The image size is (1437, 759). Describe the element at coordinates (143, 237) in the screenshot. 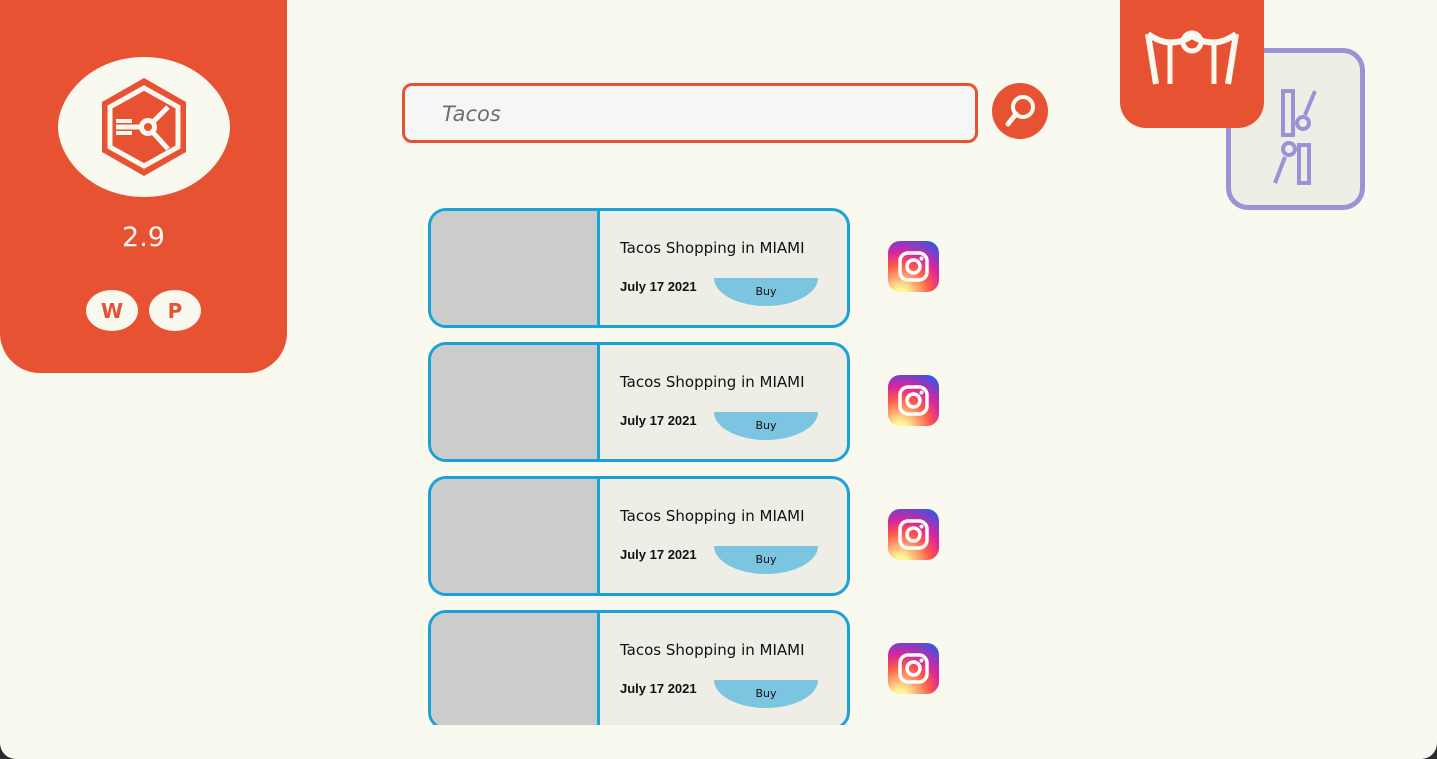

I see `rating-value: 2.9` at that location.